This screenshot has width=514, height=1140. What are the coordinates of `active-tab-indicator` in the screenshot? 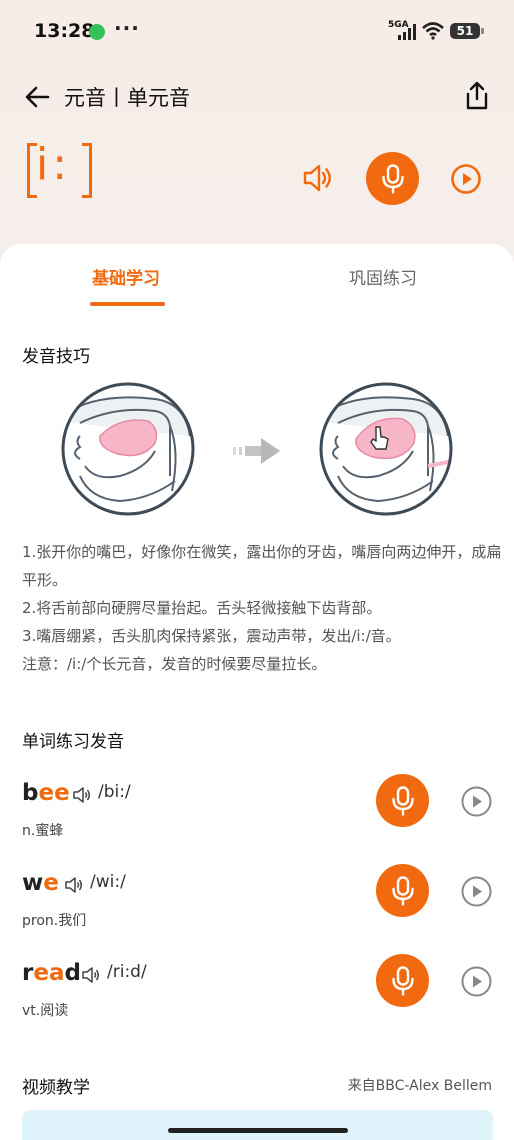 It's located at (127, 304).